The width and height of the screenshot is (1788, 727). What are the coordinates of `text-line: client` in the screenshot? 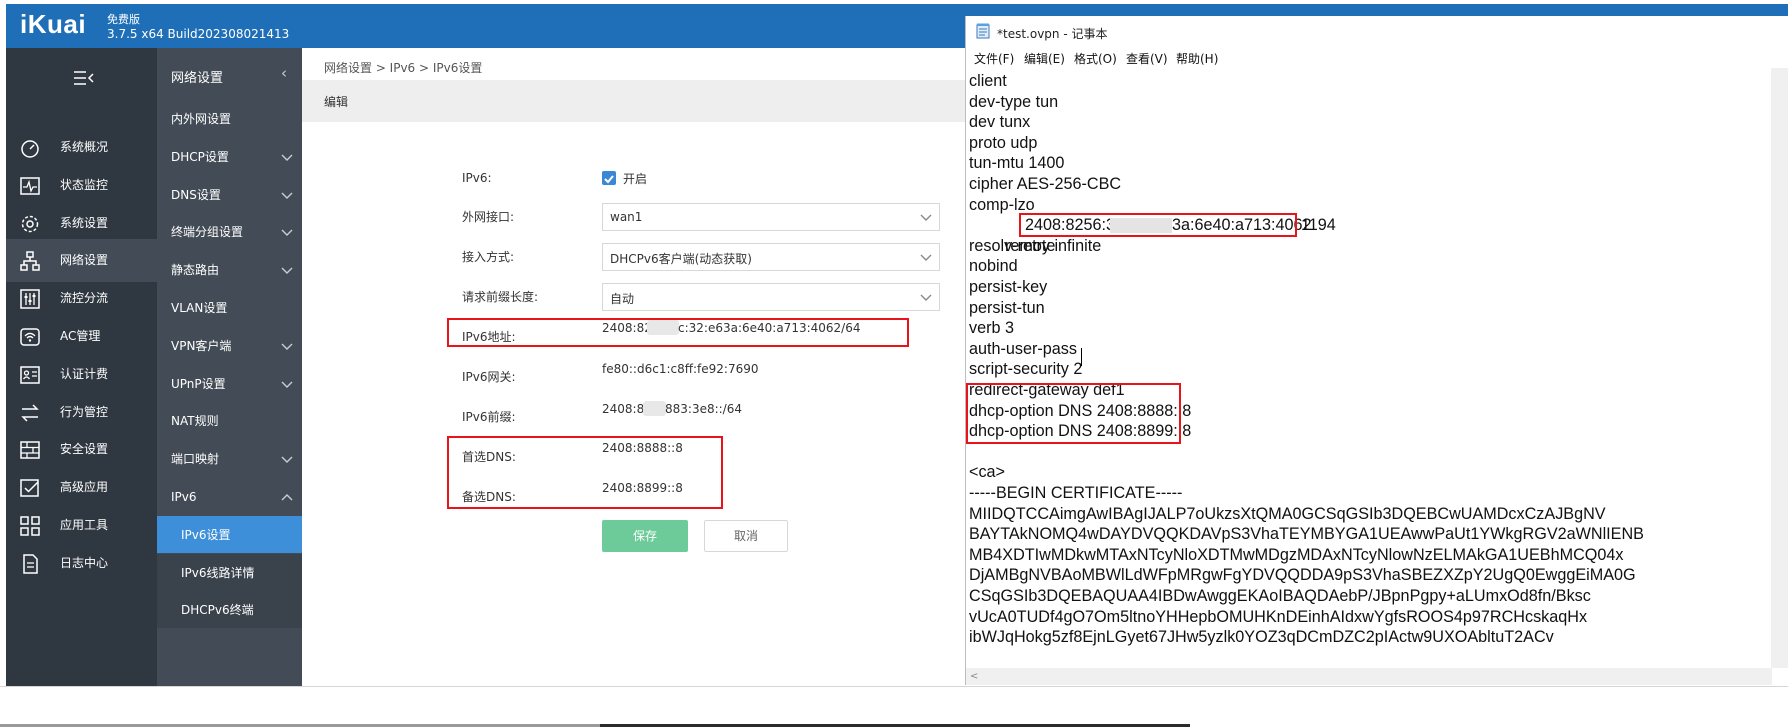 It's located at (988, 81).